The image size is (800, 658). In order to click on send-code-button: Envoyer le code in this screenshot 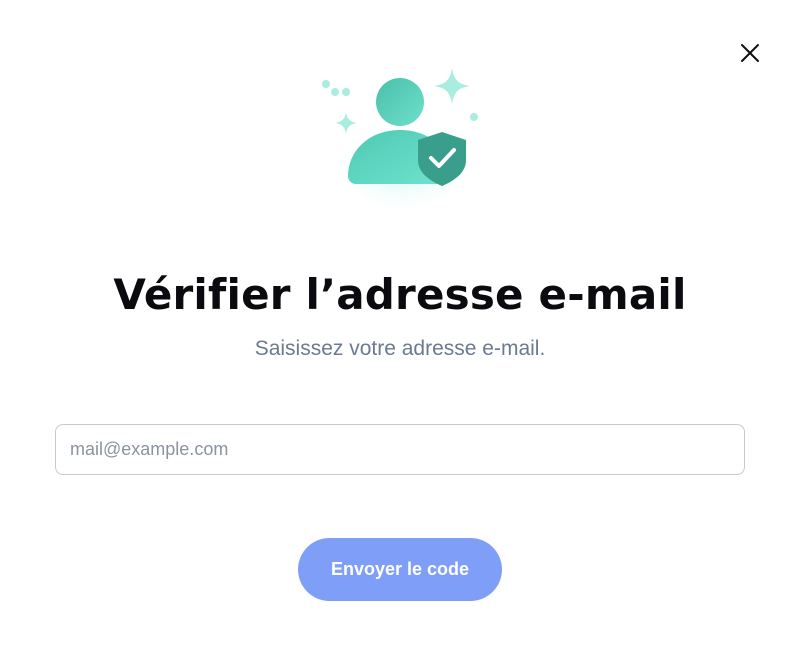, I will do `click(400, 569)`.